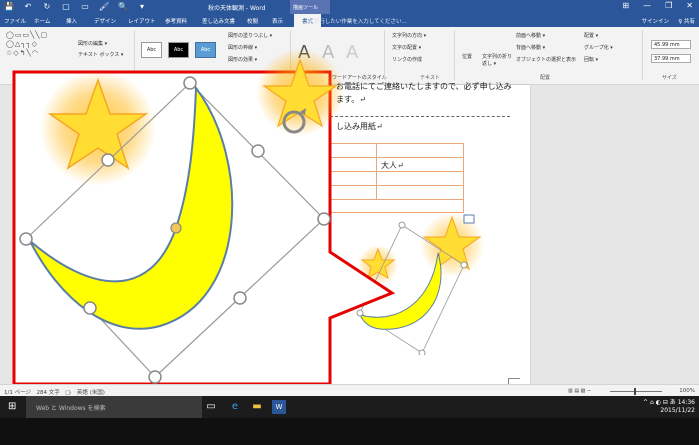 This screenshot has width=699, height=445. I want to click on taskbar-search: Web と Windows を検索, so click(114, 407).